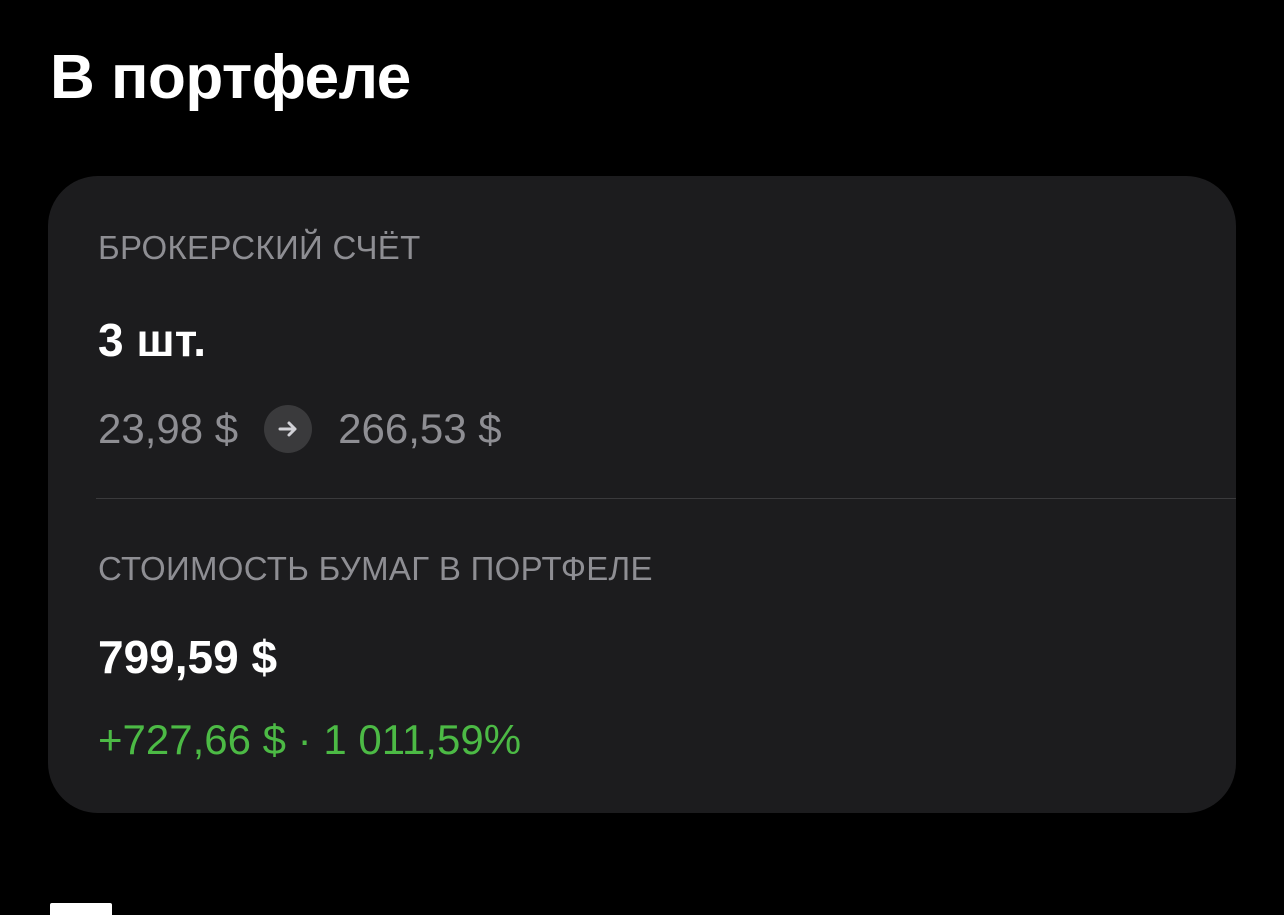  Describe the element at coordinates (375, 568) in the screenshot. I see `securities-value-label: СТОИМОСТЬ БУМАГ В ПОРТФЕЛЕ` at that location.